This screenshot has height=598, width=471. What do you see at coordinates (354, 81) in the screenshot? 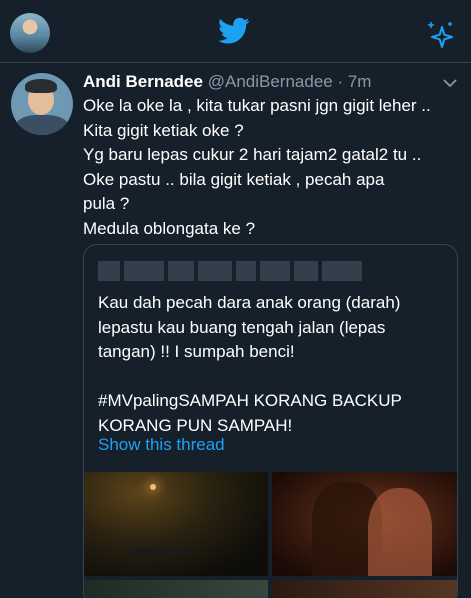
I see `tweet-timestamp: · 7m` at bounding box center [354, 81].